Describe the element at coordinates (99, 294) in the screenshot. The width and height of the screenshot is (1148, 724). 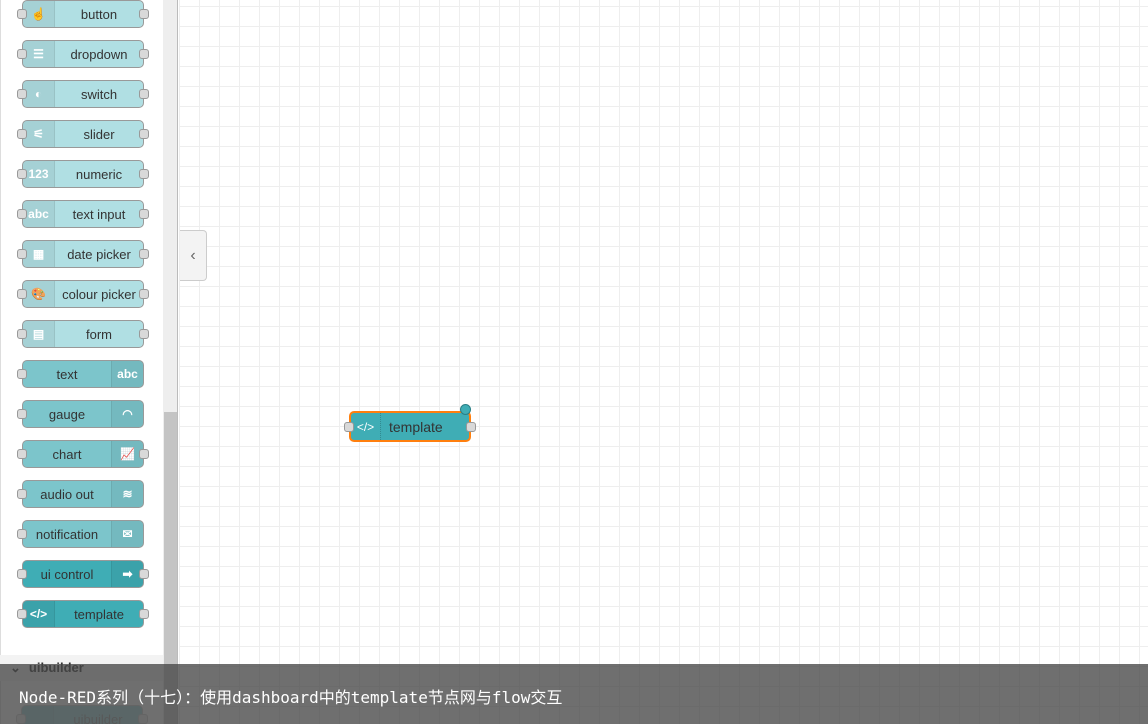
I see `node-label: colour picker` at that location.